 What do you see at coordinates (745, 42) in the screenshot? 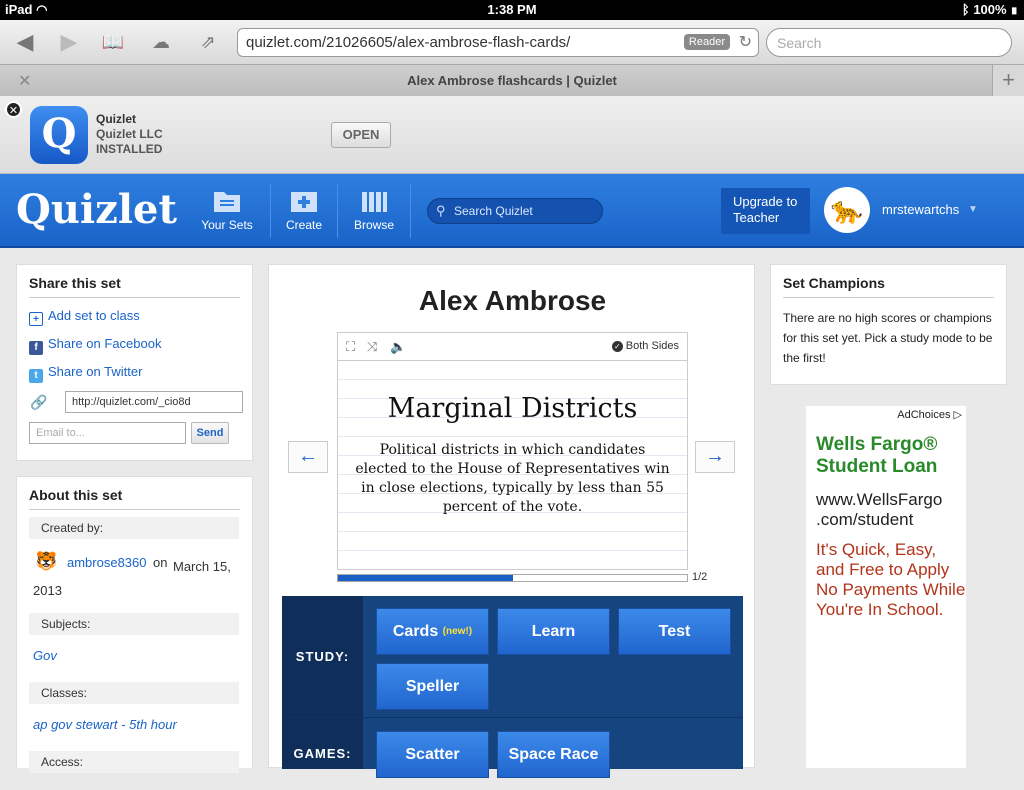
I see `reload-icon: ↻` at bounding box center [745, 42].